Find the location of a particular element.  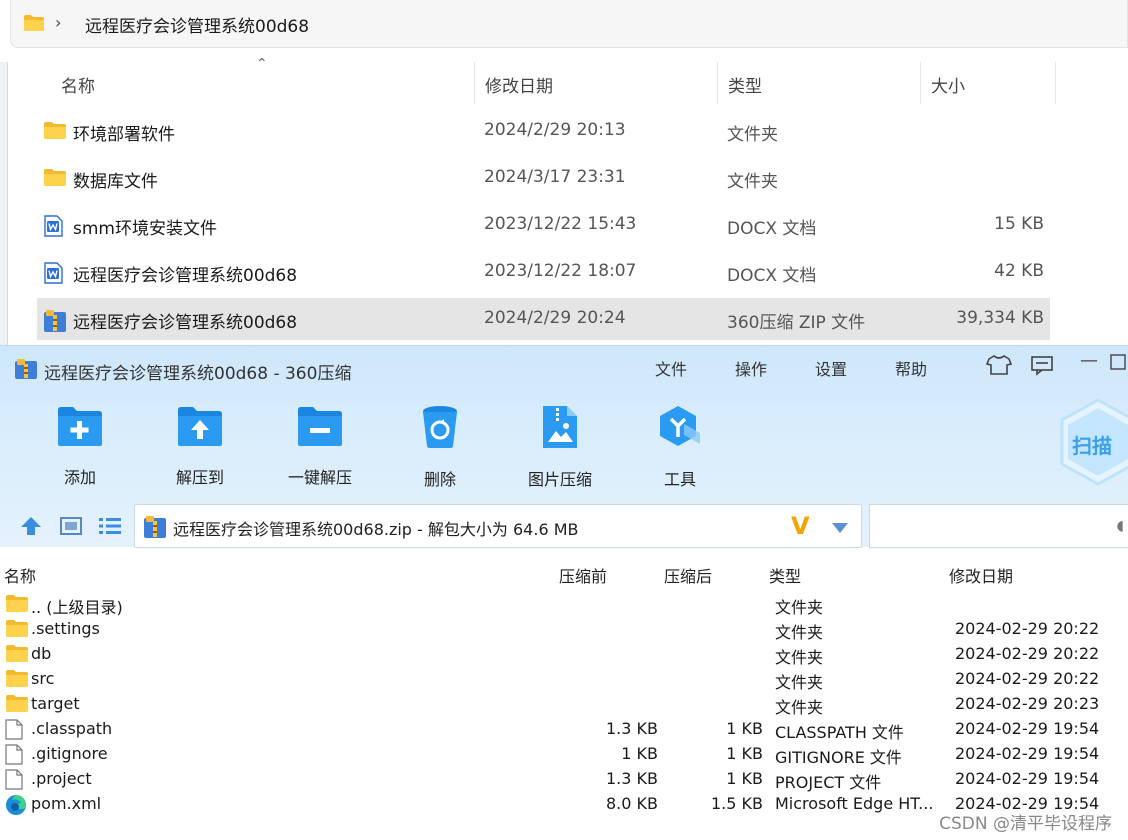

archive-row: src 文件夹 2024-02-29 20:22 is located at coordinates (564, 679).